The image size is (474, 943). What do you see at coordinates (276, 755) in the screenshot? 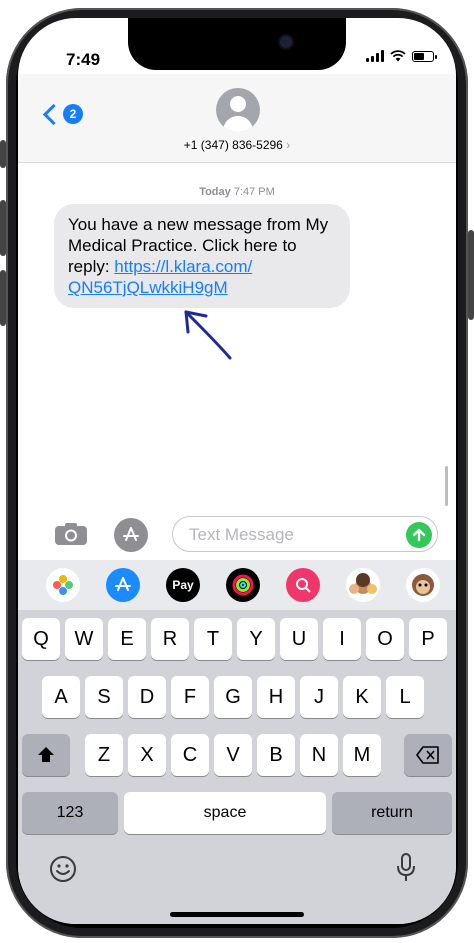
I see `key-b: B` at bounding box center [276, 755].